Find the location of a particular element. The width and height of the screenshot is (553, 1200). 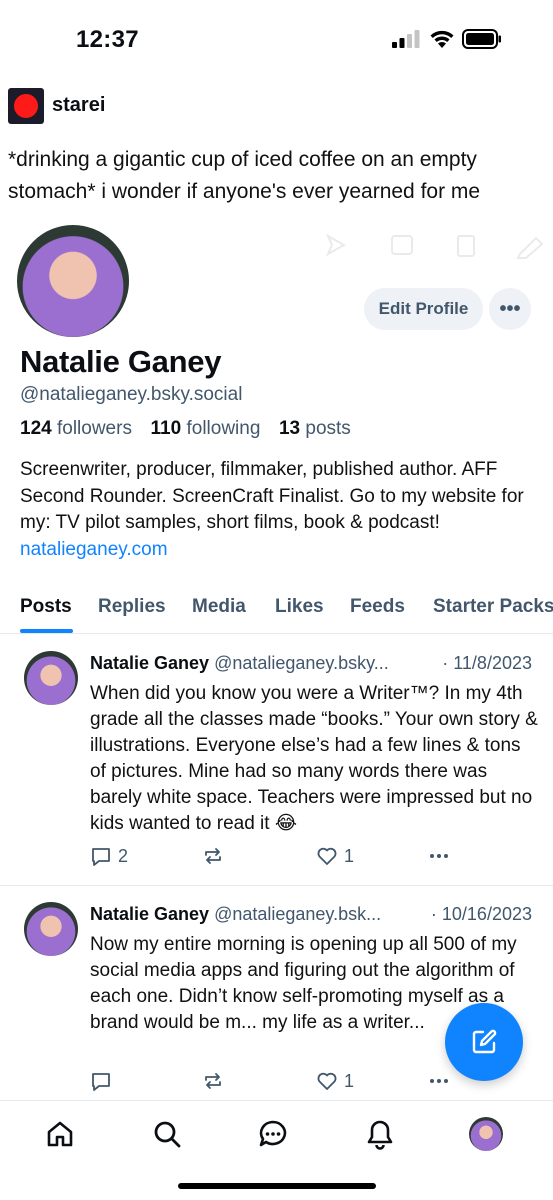

edit-profile-button: Edit Profile is located at coordinates (423, 309).